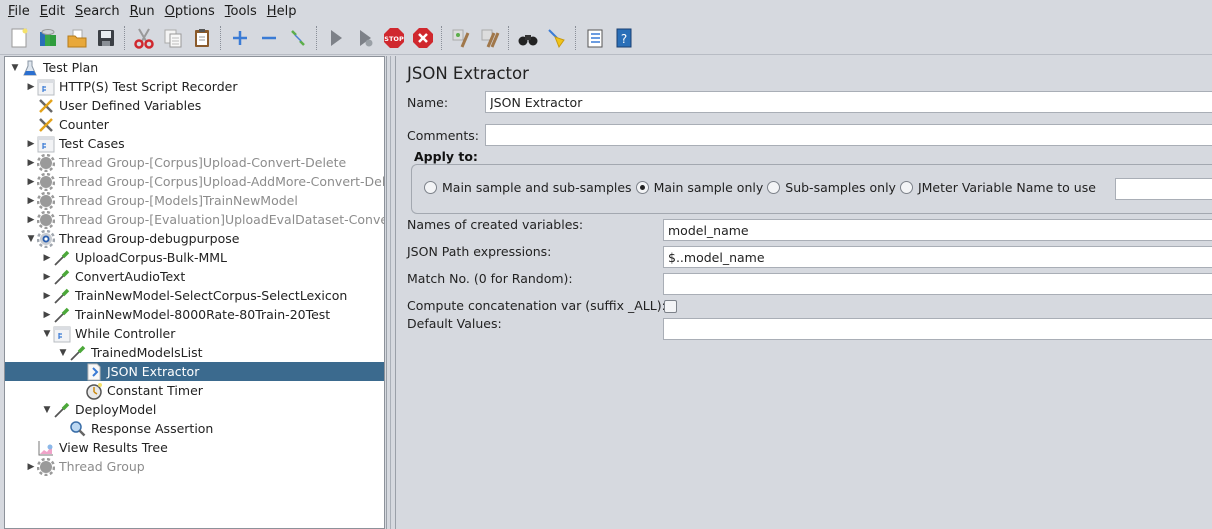  Describe the element at coordinates (194, 143) in the screenshot. I see `tree-node: ▶ Test Cases` at that location.